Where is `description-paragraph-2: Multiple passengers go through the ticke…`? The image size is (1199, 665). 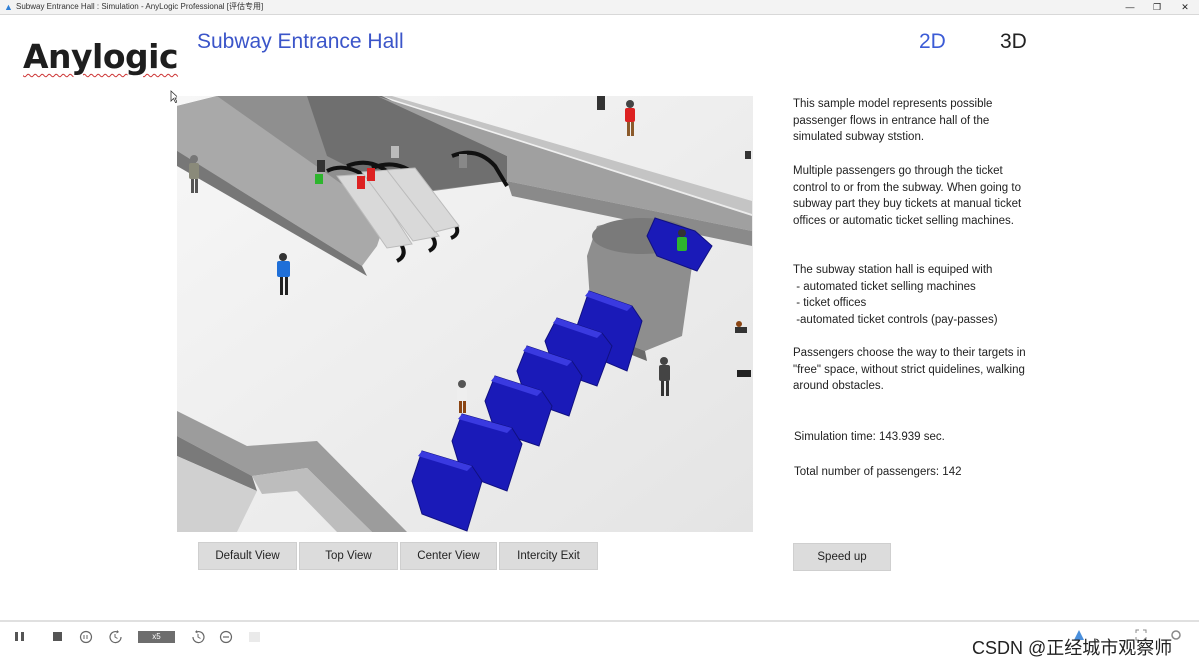
description-paragraph-2: Multiple passengers go through the ticke… is located at coordinates (907, 196).